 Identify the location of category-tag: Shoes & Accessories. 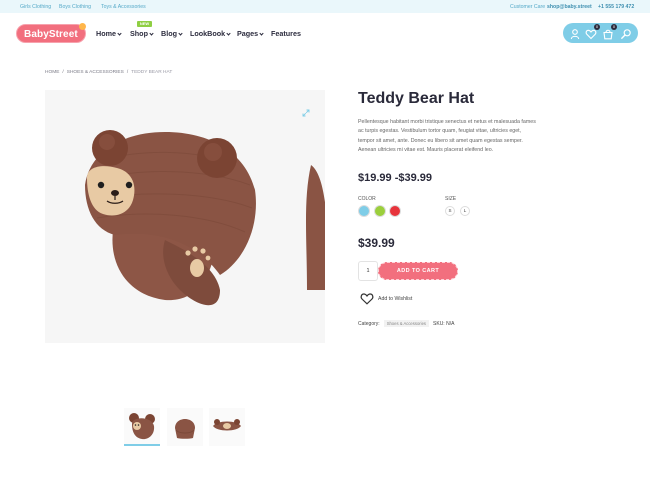
(406, 323).